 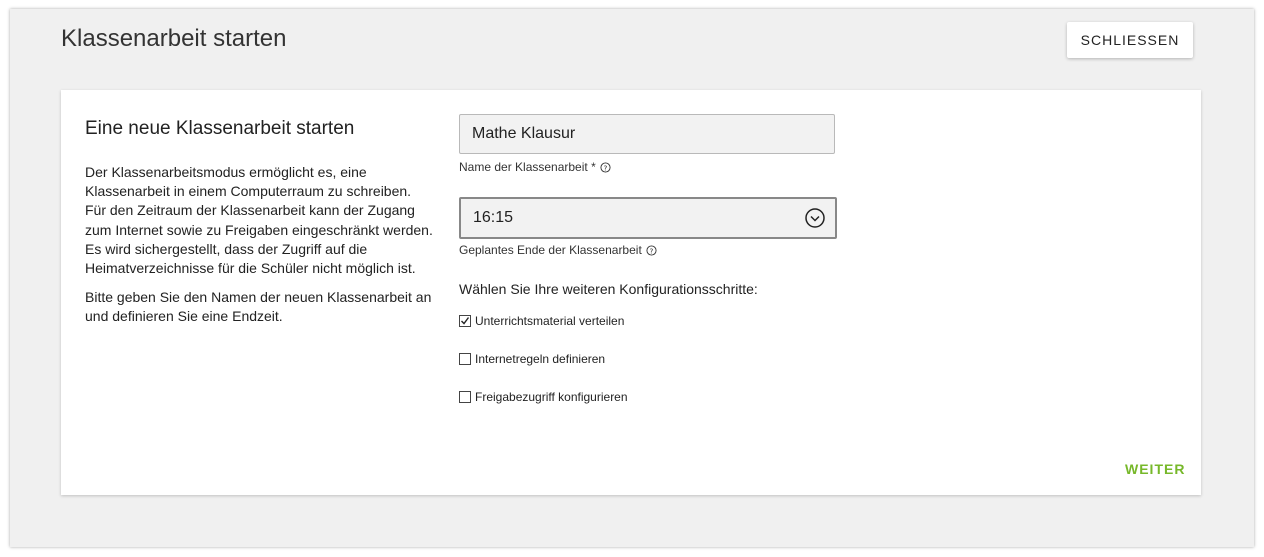 I want to click on step-label: Unterrichtsmaterial verteilen, so click(x=550, y=321).